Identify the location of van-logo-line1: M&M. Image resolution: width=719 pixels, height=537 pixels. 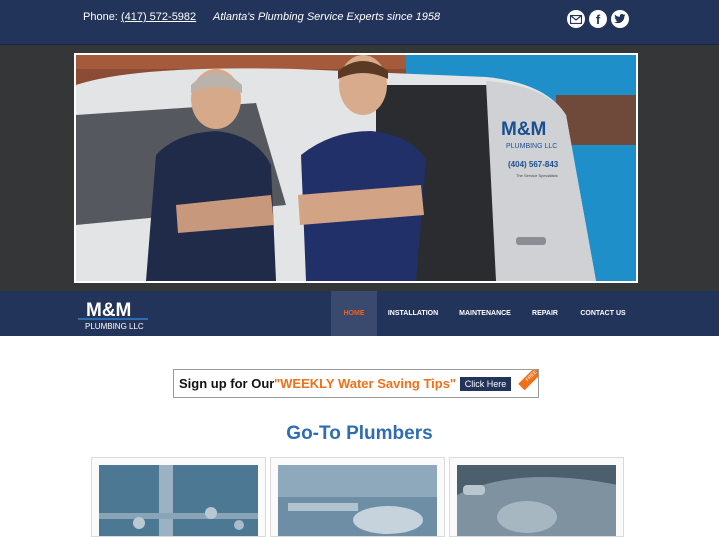
(523, 129).